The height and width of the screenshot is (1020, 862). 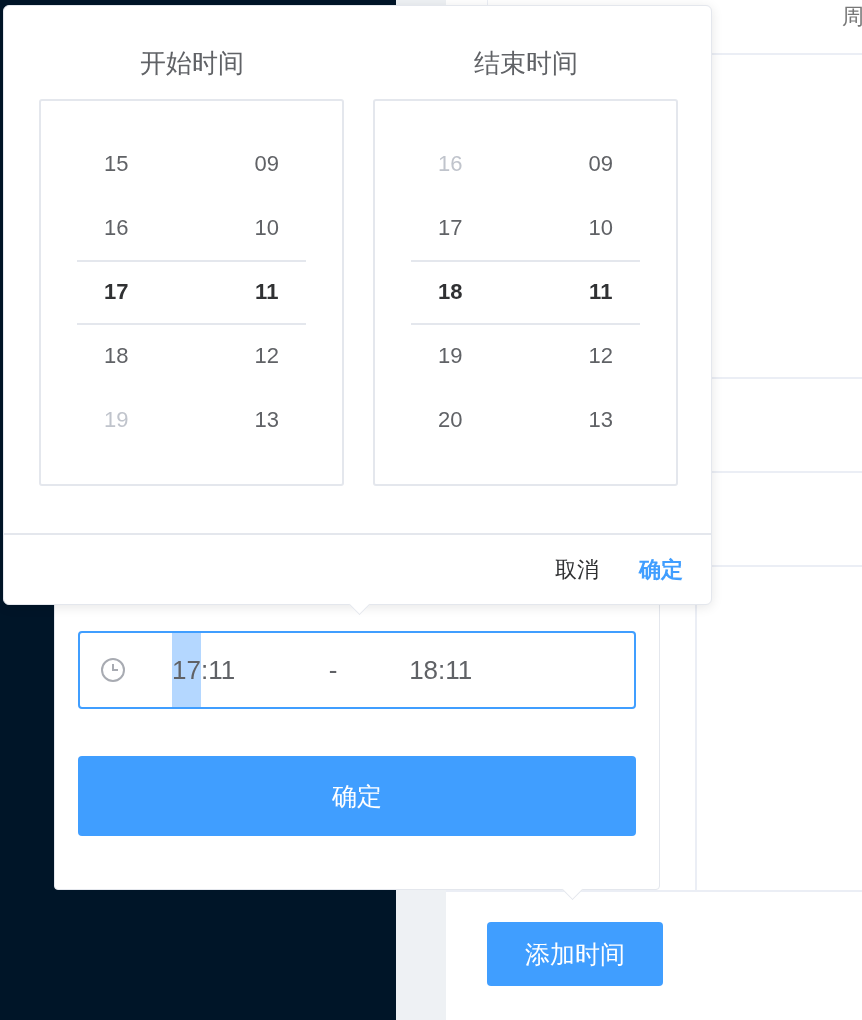 What do you see at coordinates (577, 569) in the screenshot?
I see `cancel-button: 取消` at bounding box center [577, 569].